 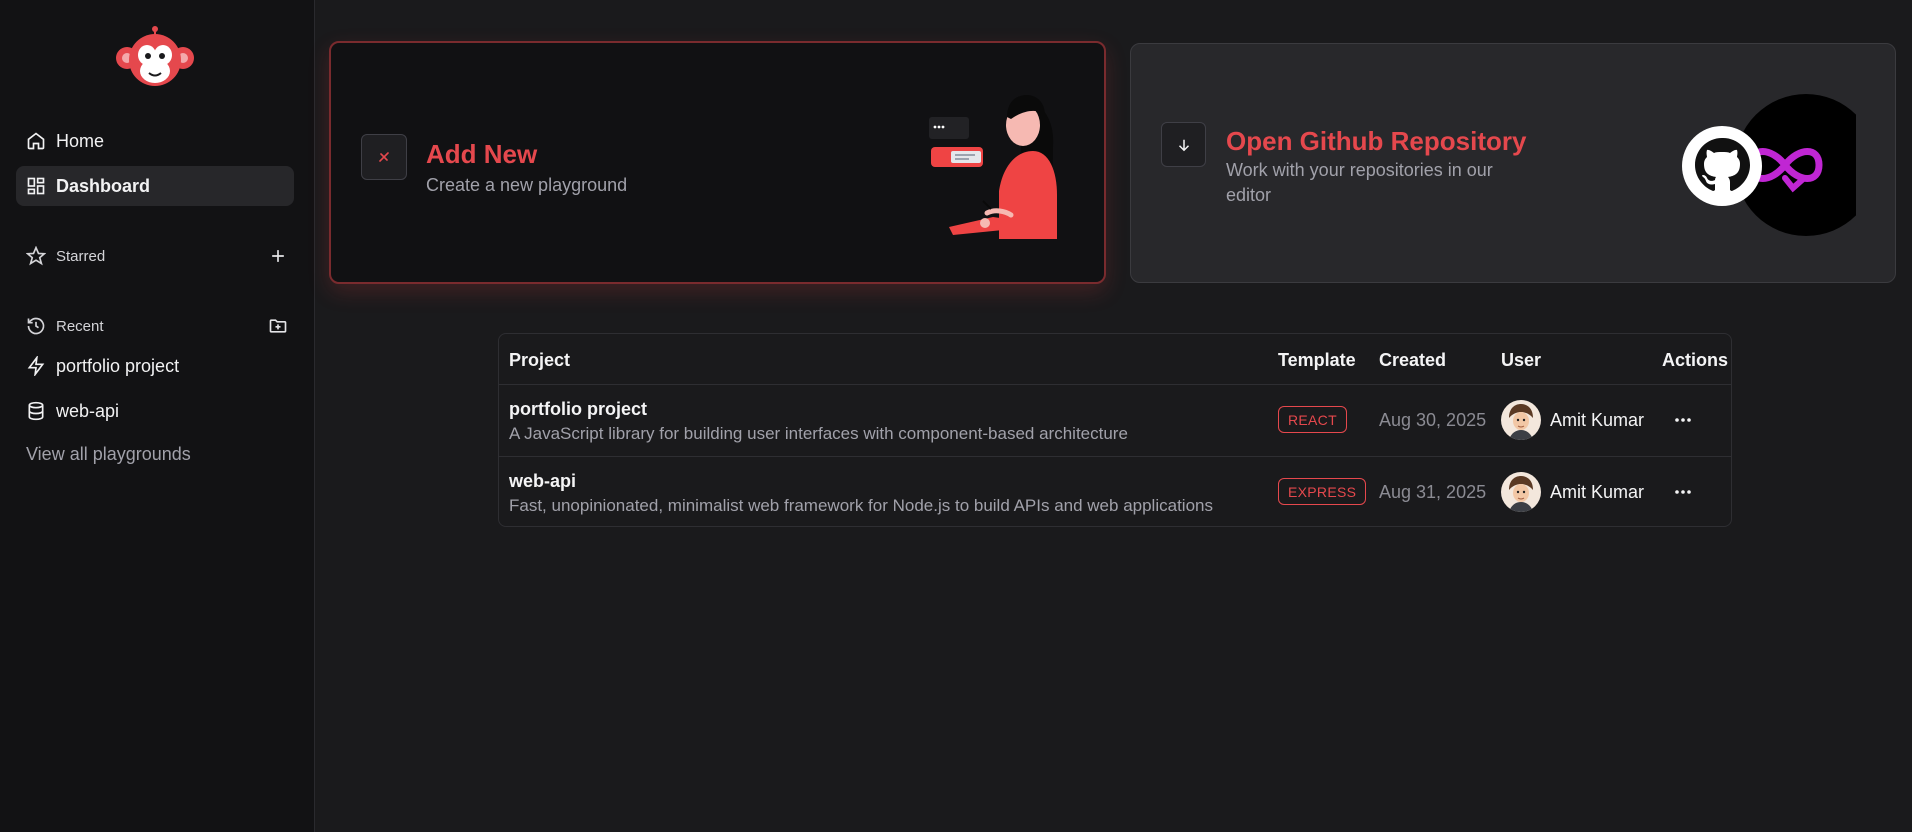 I want to click on nav-dashboard-label: Dashboard, so click(x=103, y=185).